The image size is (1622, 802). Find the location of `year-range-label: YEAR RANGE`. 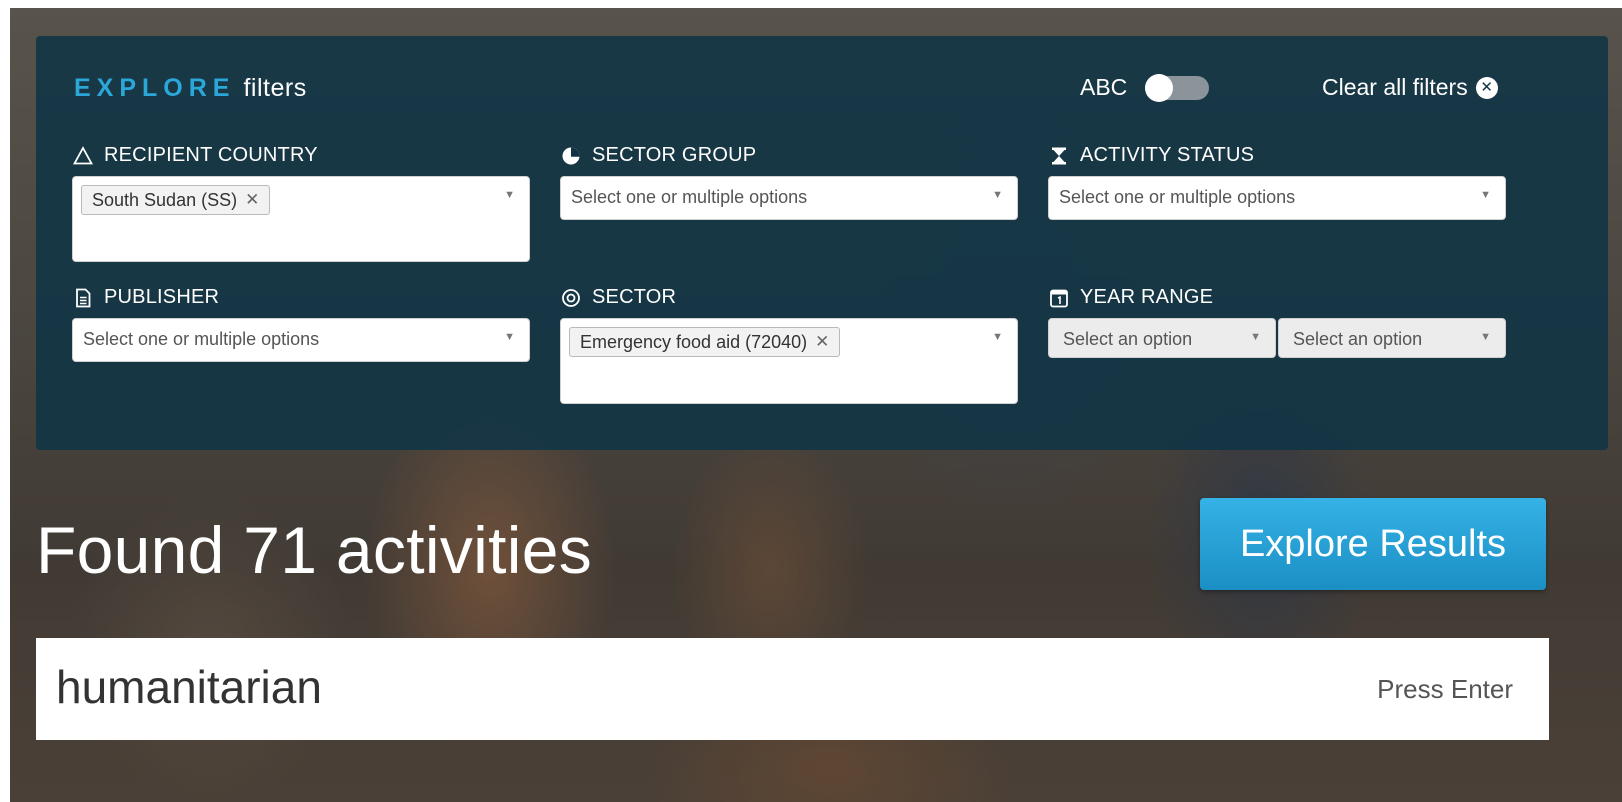

year-range-label: YEAR RANGE is located at coordinates (1130, 297).